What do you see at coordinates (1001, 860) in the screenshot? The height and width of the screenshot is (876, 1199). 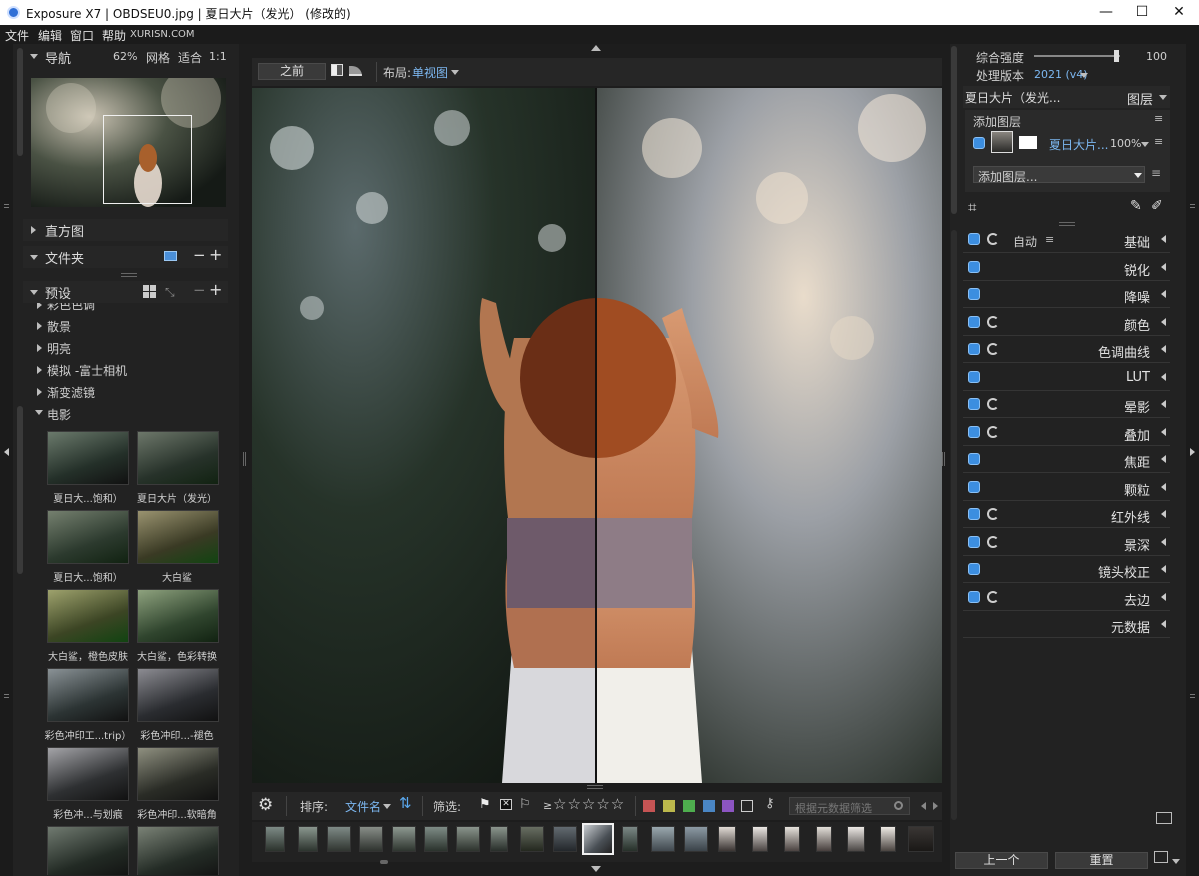 I see `previous-button: 上一个` at bounding box center [1001, 860].